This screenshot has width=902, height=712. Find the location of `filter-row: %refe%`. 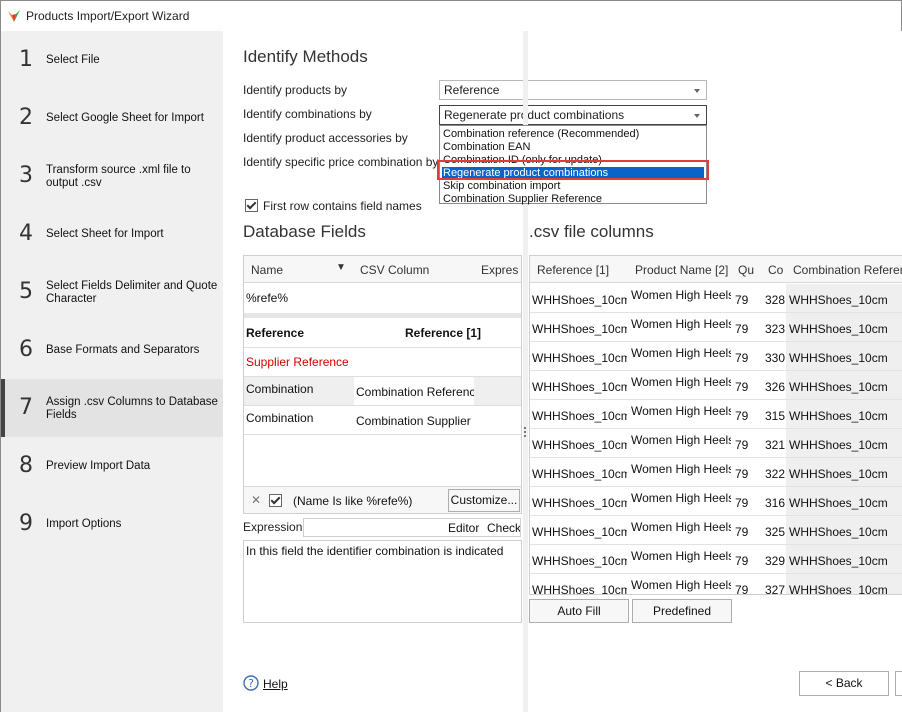

filter-row: %refe% is located at coordinates (382, 298).